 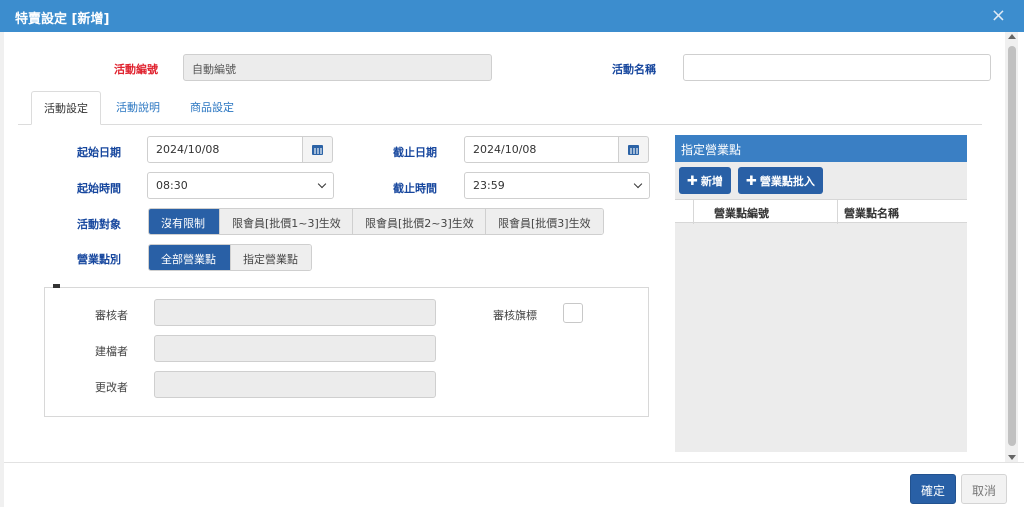 What do you see at coordinates (99, 259) in the screenshot?
I see `store-type-label: 營業點別` at bounding box center [99, 259].